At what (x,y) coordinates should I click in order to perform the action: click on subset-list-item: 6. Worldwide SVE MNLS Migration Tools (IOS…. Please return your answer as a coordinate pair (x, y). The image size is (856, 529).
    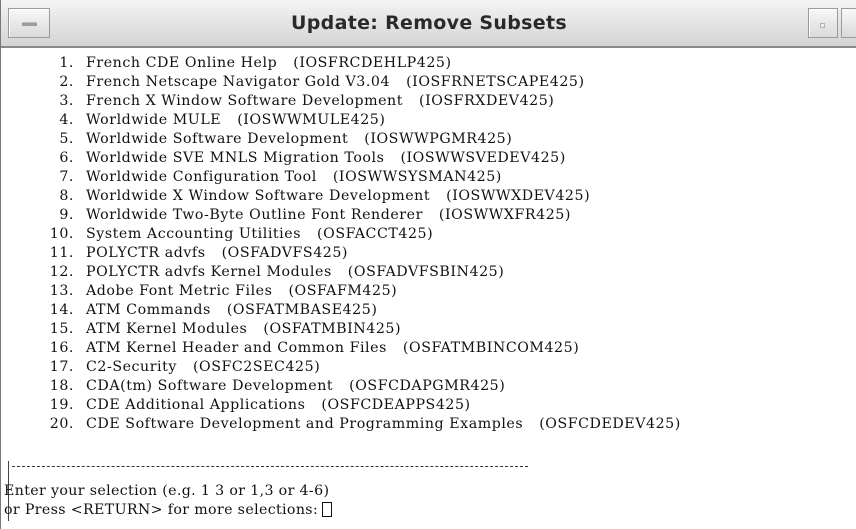
    Looking at the image, I should click on (312, 158).